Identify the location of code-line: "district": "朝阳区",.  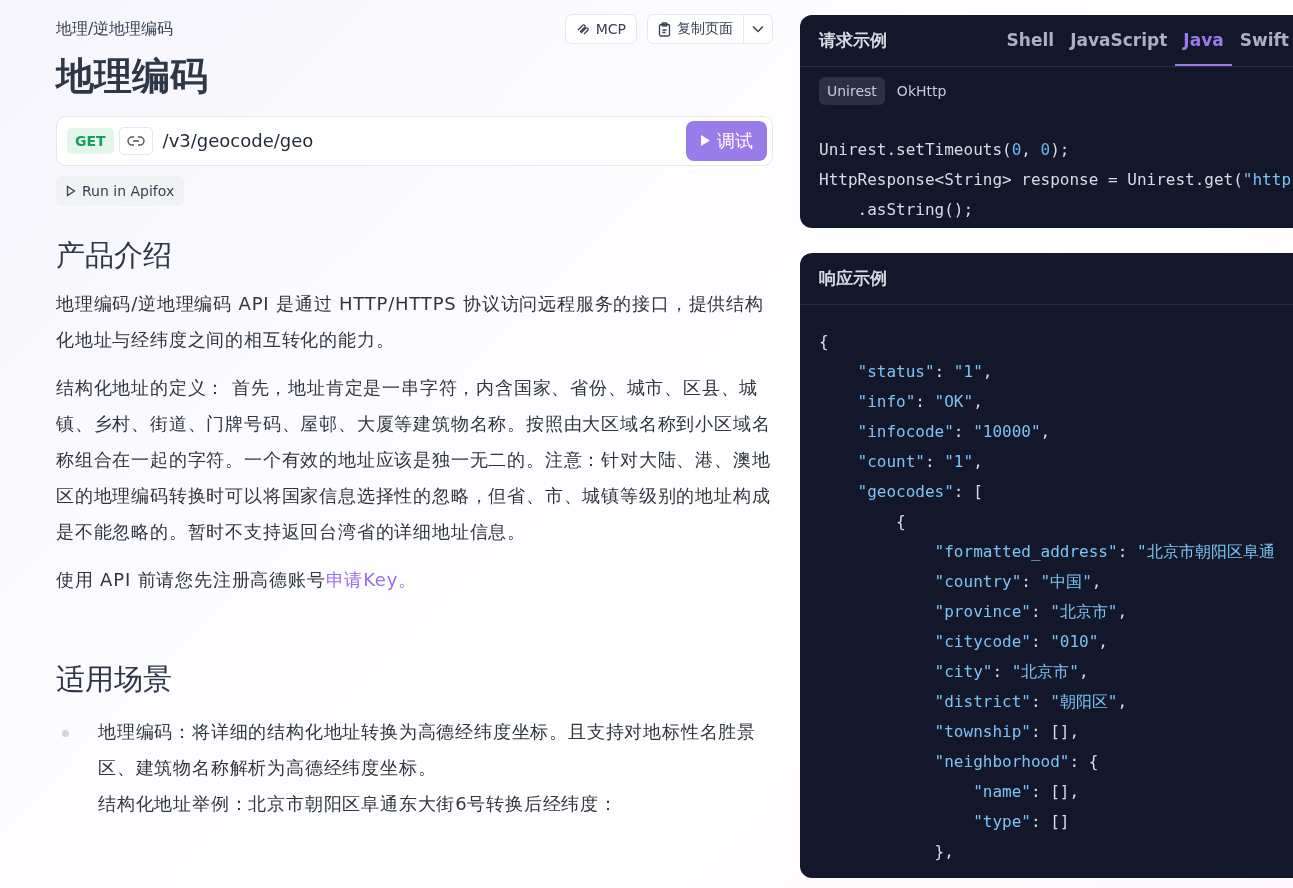
(1030, 702).